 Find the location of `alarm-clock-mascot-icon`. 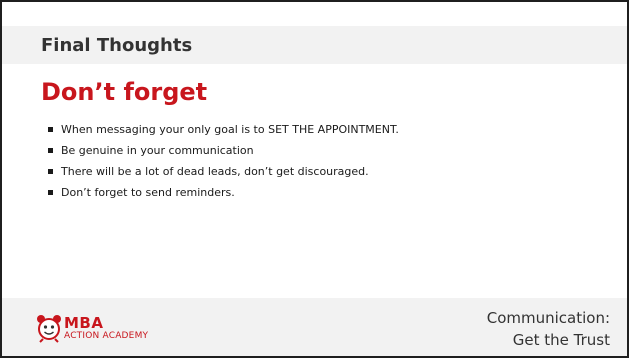

alarm-clock-mascot-icon is located at coordinates (49, 329).